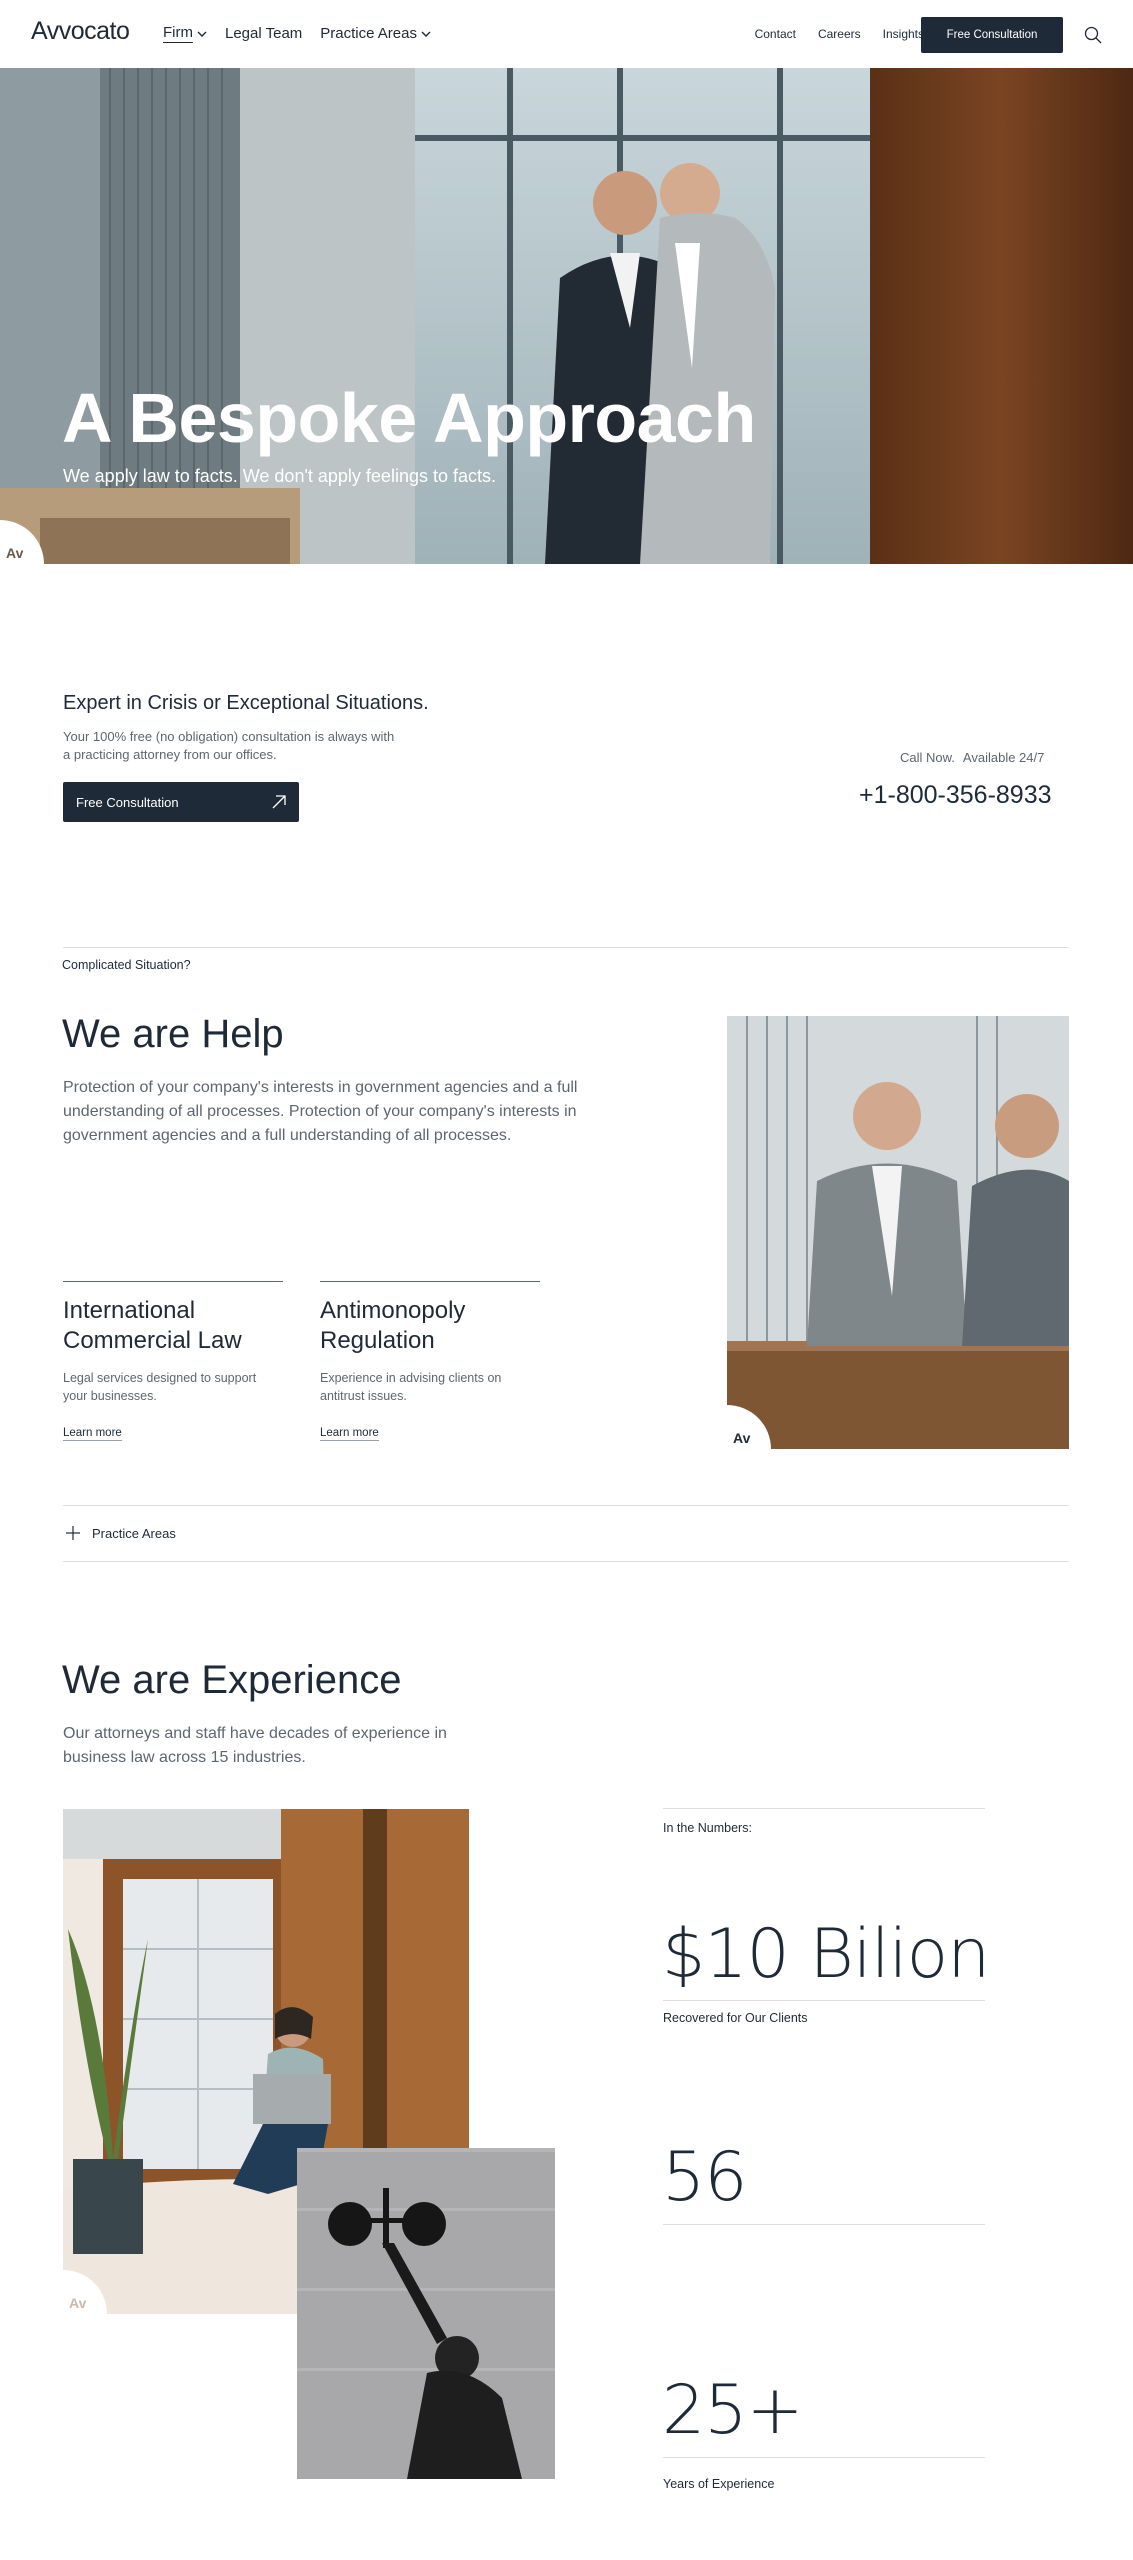 This screenshot has height=2560, width=1133. Describe the element at coordinates (826, 1954) in the screenshot. I see `stat-value: $10 Bilion` at that location.